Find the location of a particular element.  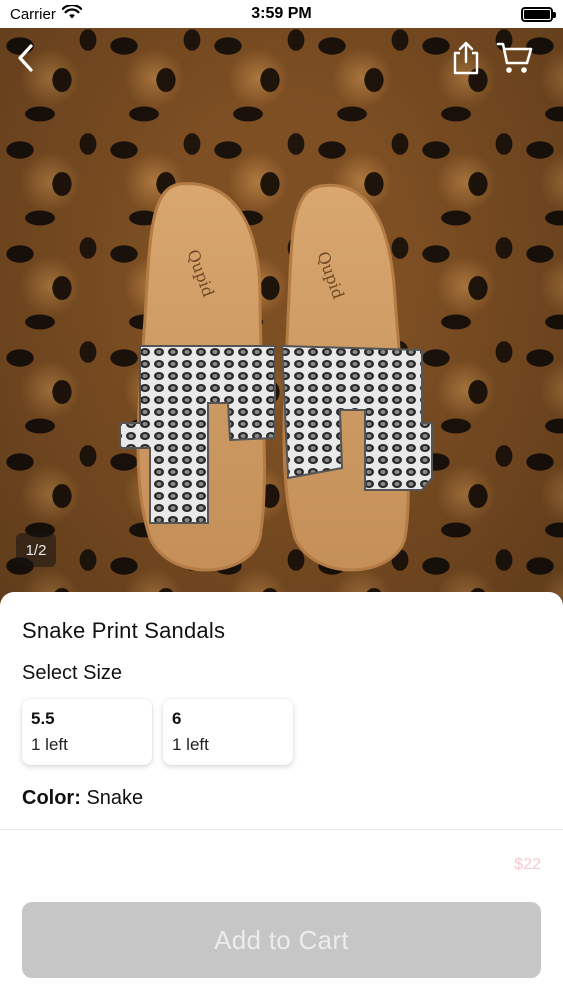

status-bar: Carrier 3:59 PM is located at coordinates (281, 14).